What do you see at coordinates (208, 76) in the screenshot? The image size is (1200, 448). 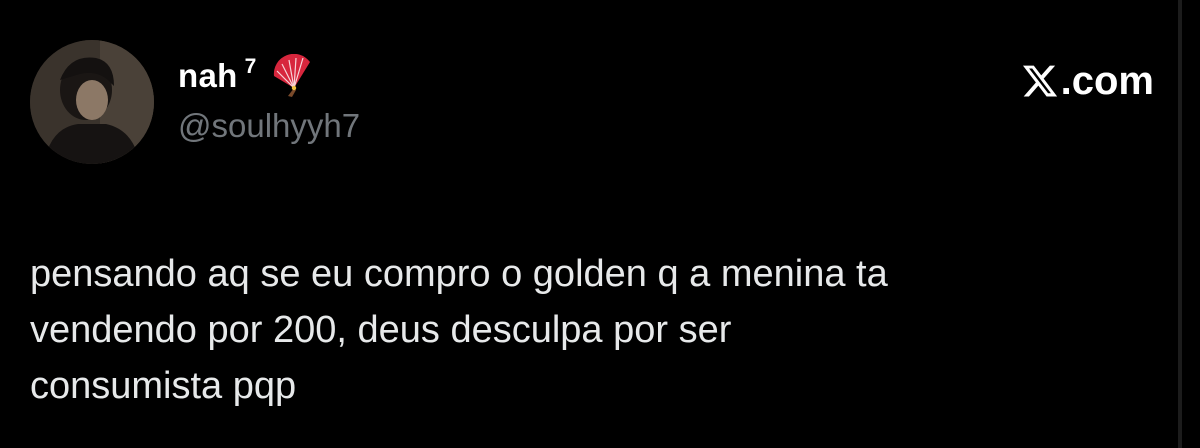 I see `author-display-name: nah` at bounding box center [208, 76].